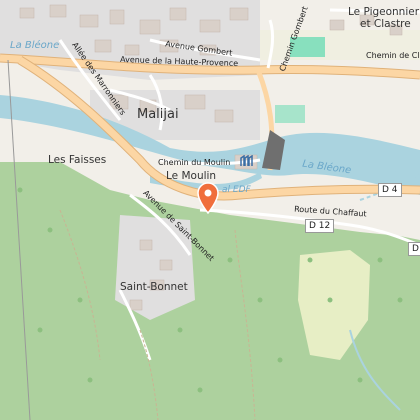 The width and height of the screenshot is (420, 420). Describe the element at coordinates (35, 45) in the screenshot. I see `label-la-bleone-west: La Bléone` at that location.